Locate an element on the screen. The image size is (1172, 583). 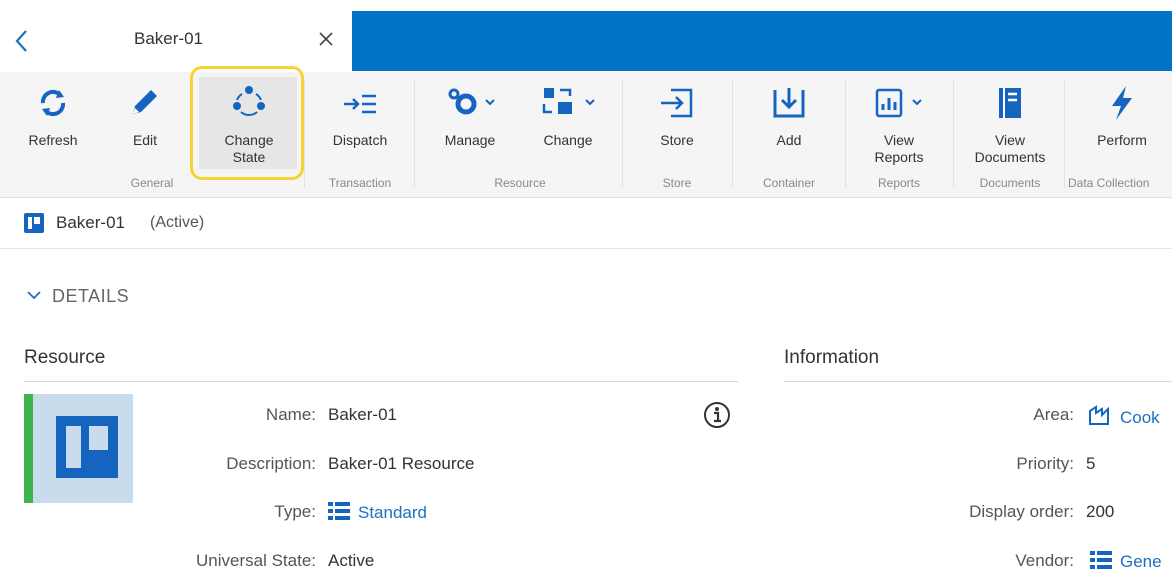
store-icon is located at coordinates (677, 103).